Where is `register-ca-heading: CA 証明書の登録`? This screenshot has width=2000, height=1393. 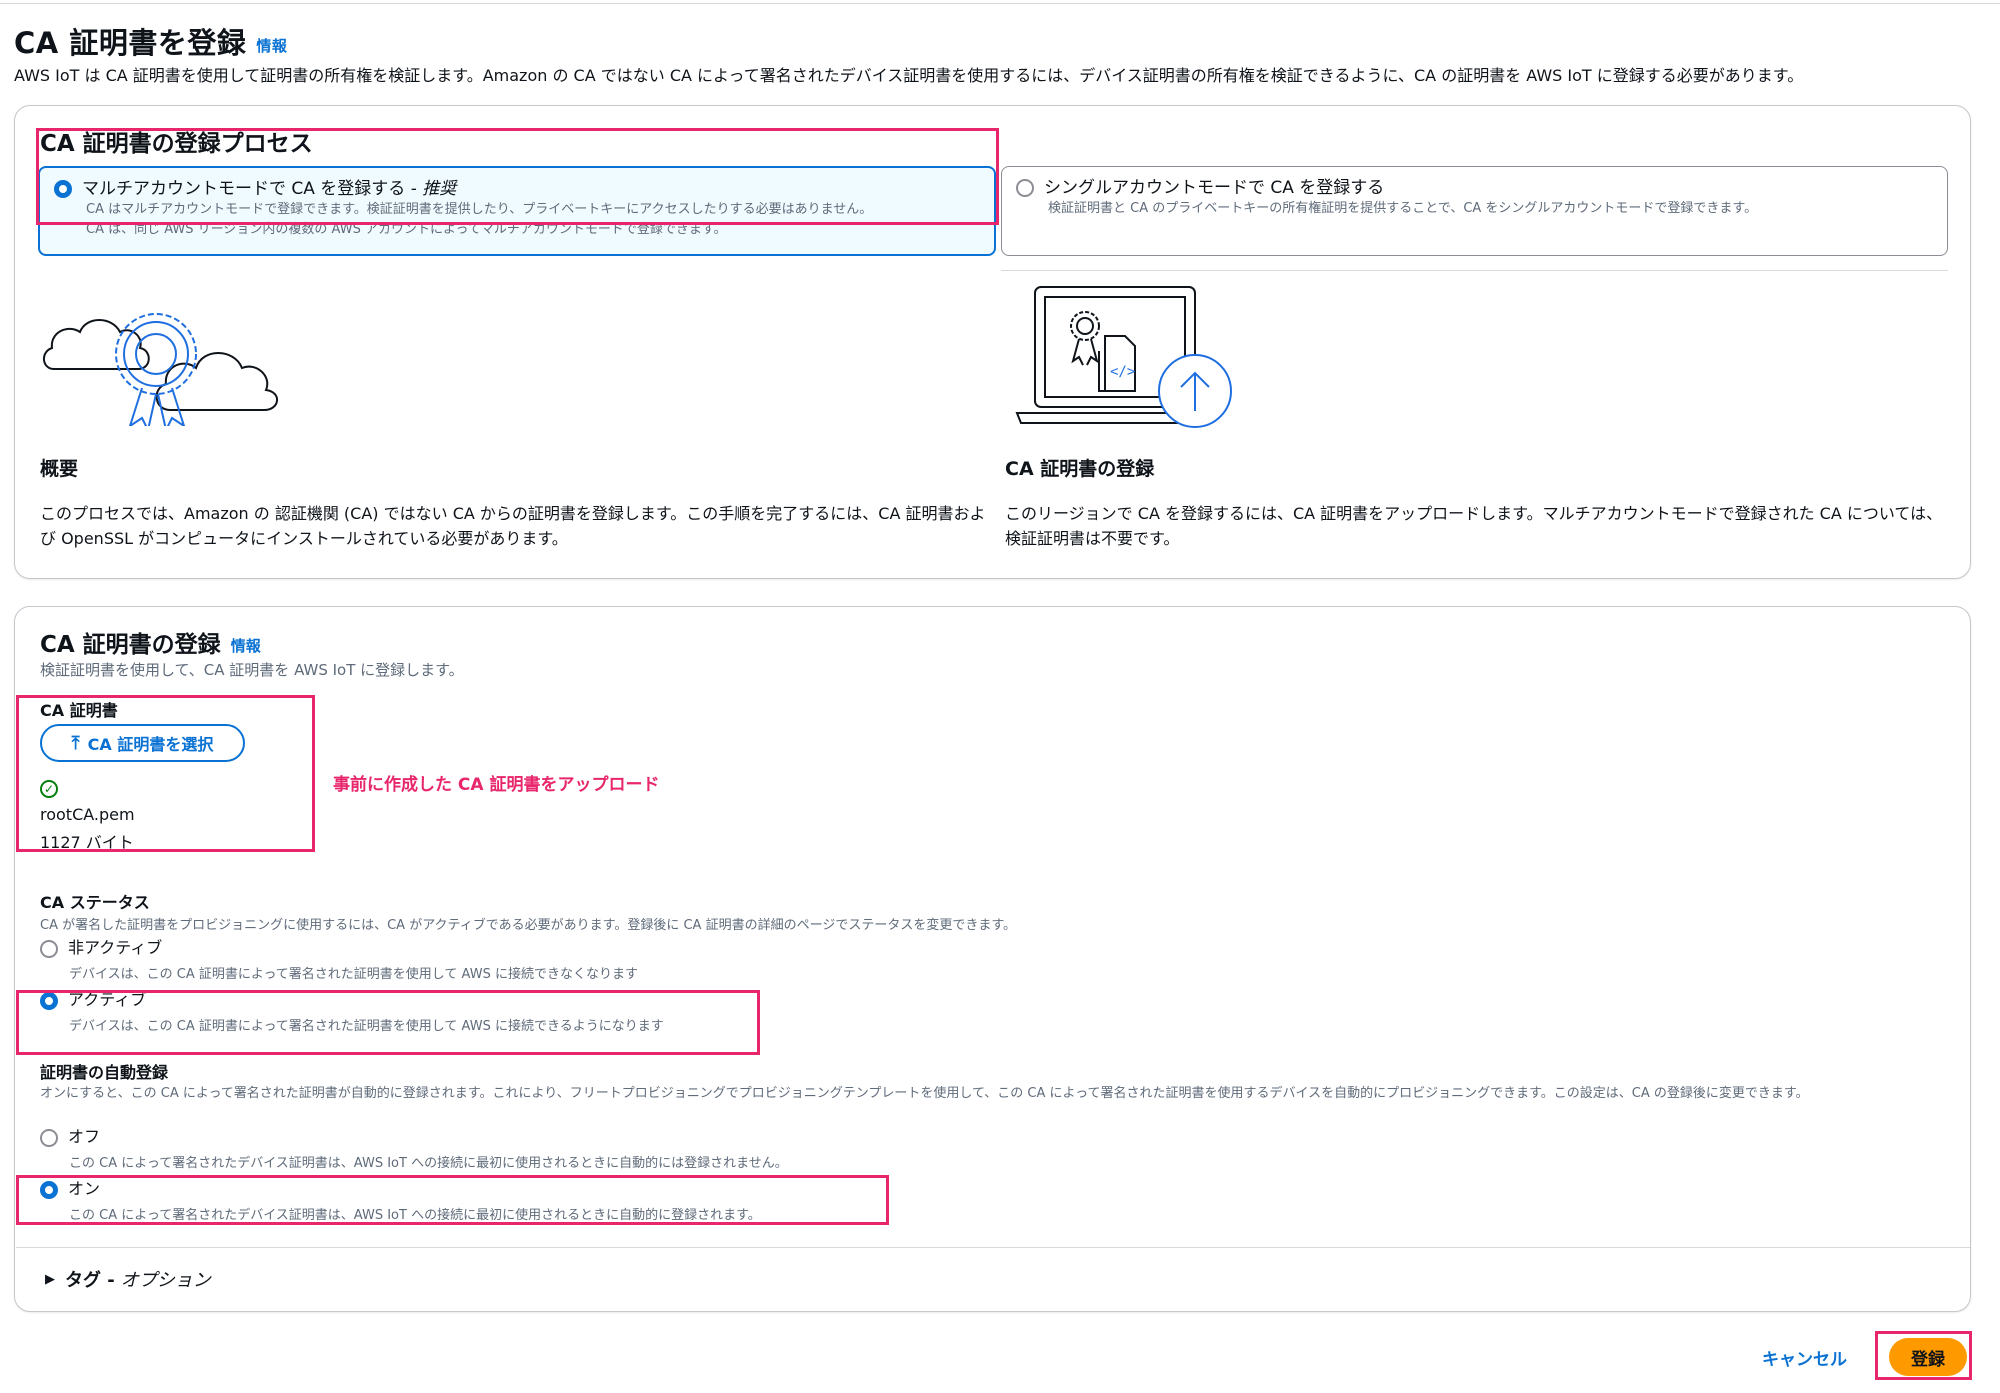 register-ca-heading: CA 証明書の登録 is located at coordinates (1080, 469).